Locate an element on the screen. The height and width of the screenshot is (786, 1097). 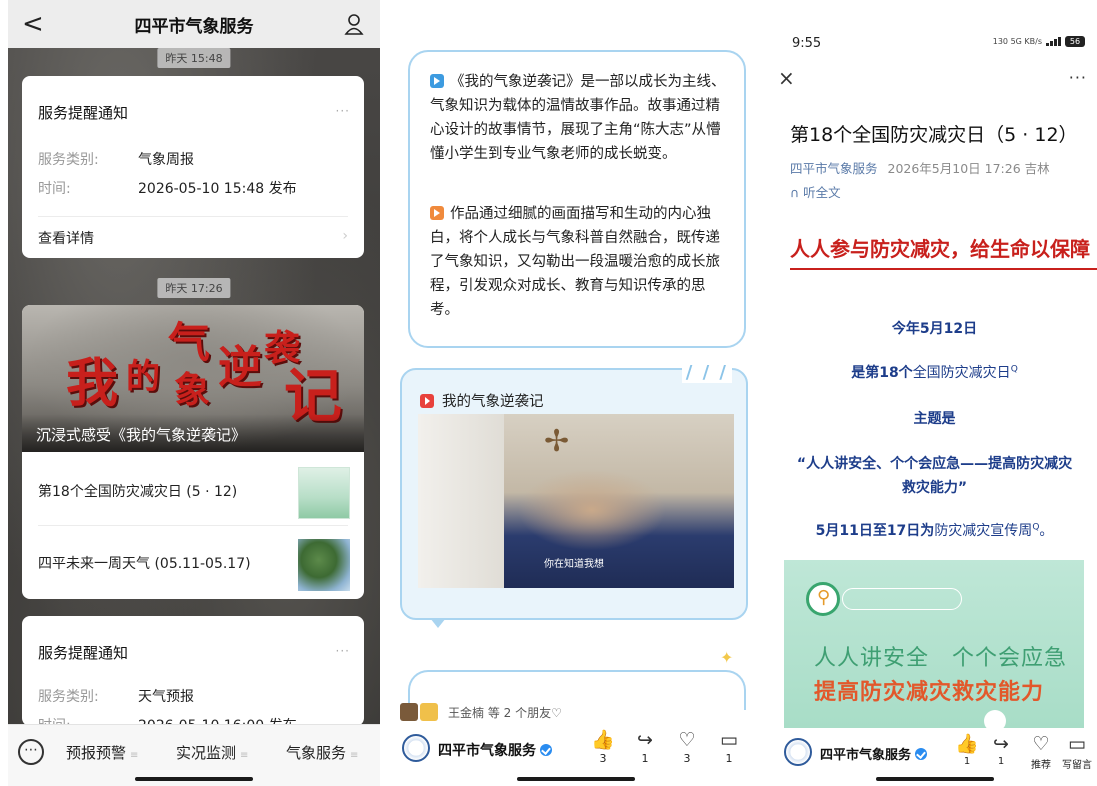
battery-icon: 56 is located at coordinates (1075, 41).